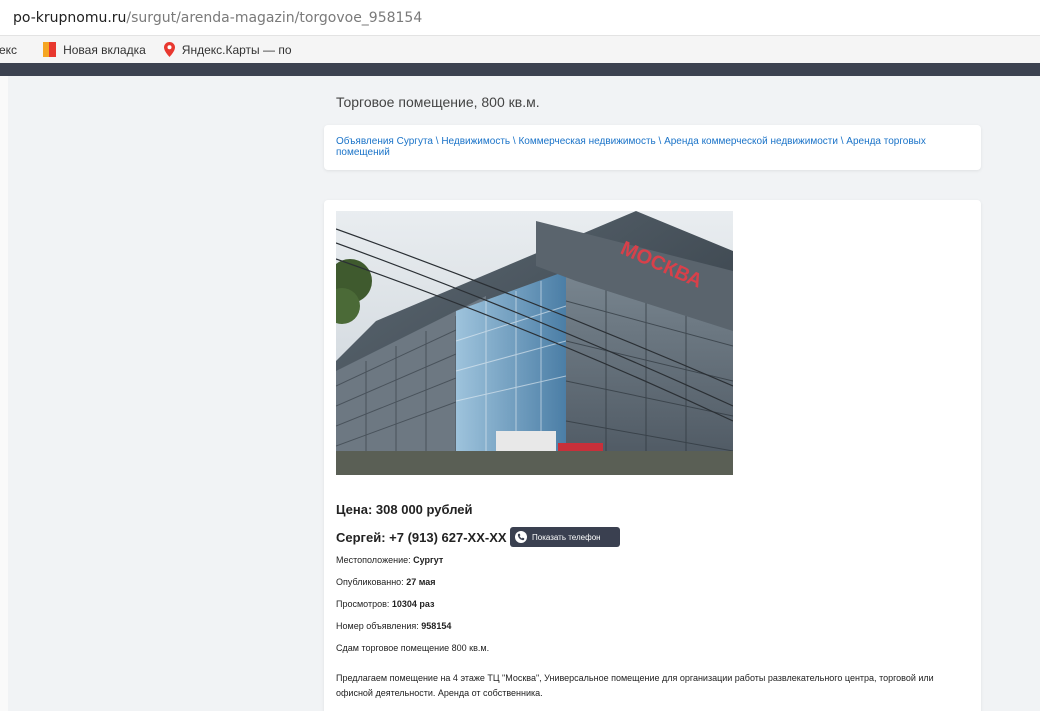 Image resolution: width=1040 pixels, height=711 pixels. I want to click on views-value: 10304 раз, so click(413, 604).